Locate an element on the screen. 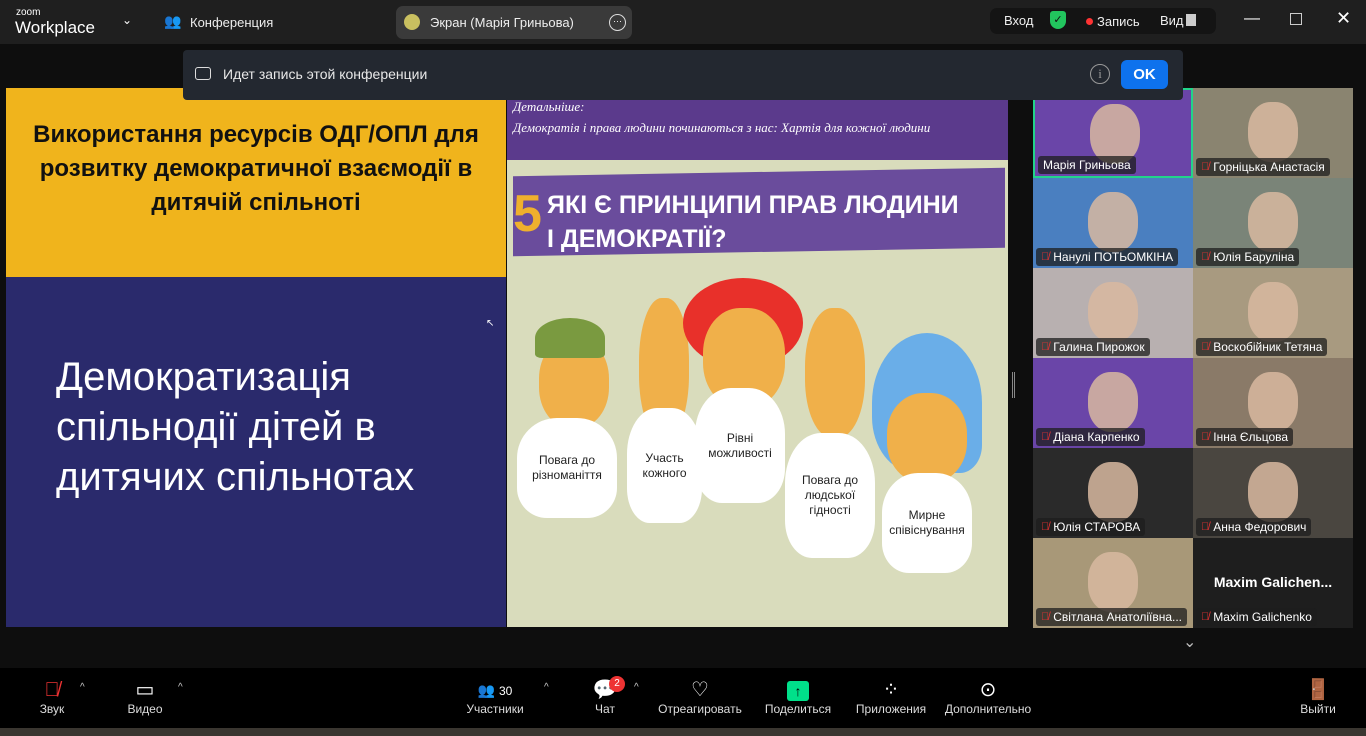  participant-name-tag: 🎙̸ Інна Єльцова is located at coordinates (1245, 437).